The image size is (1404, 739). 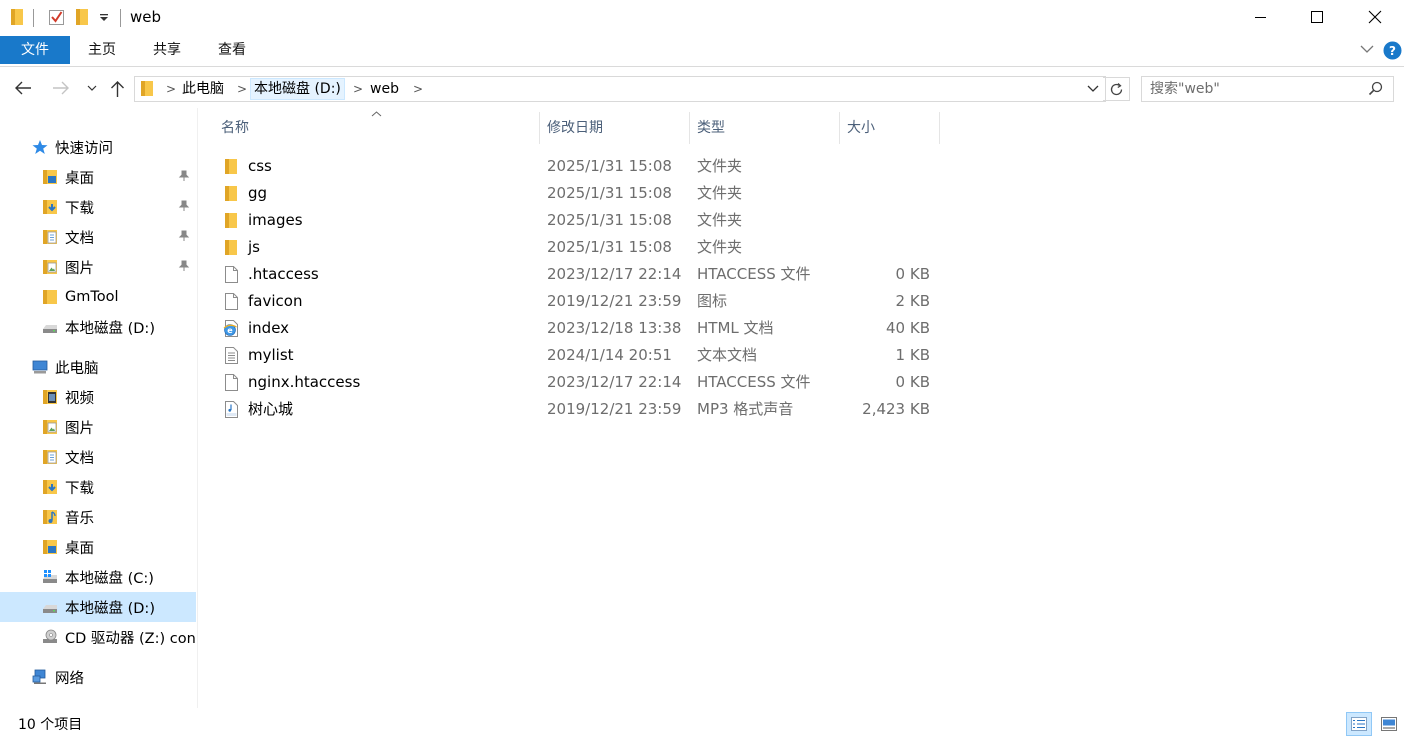 I want to click on file-name: index, so click(x=269, y=328).